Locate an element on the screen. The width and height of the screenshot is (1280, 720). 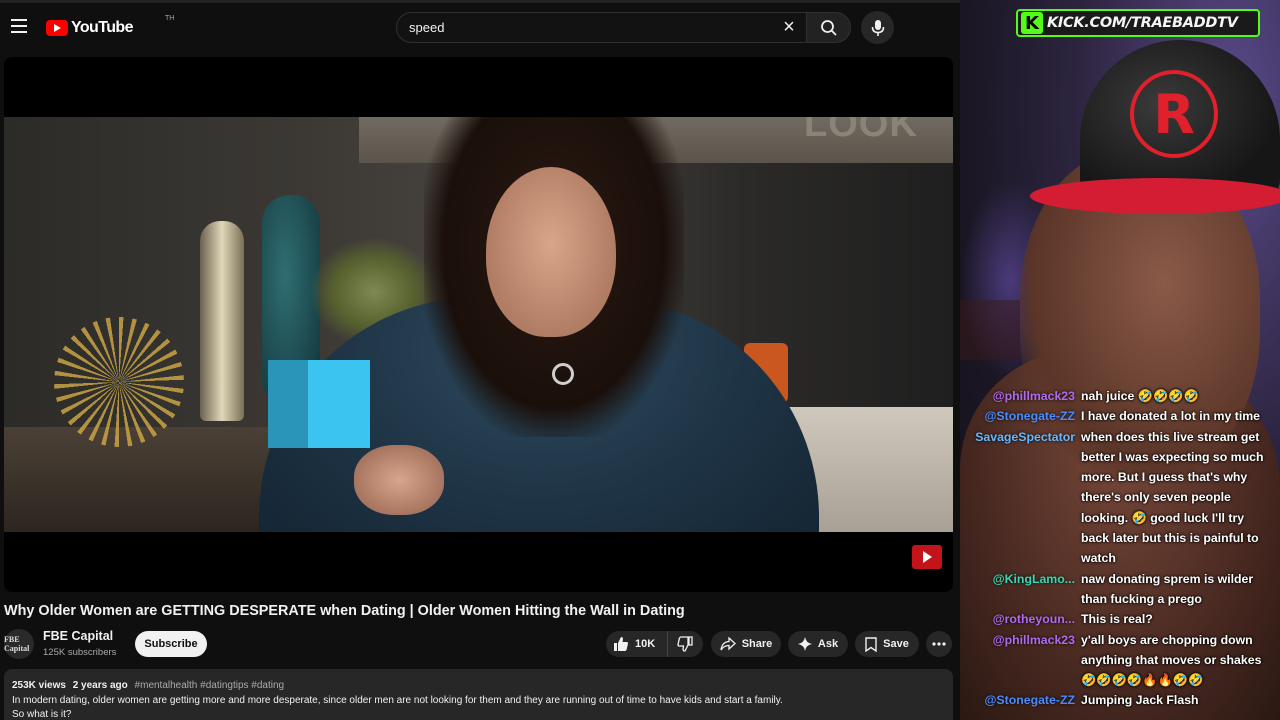
search-input is located at coordinates (577, 27).